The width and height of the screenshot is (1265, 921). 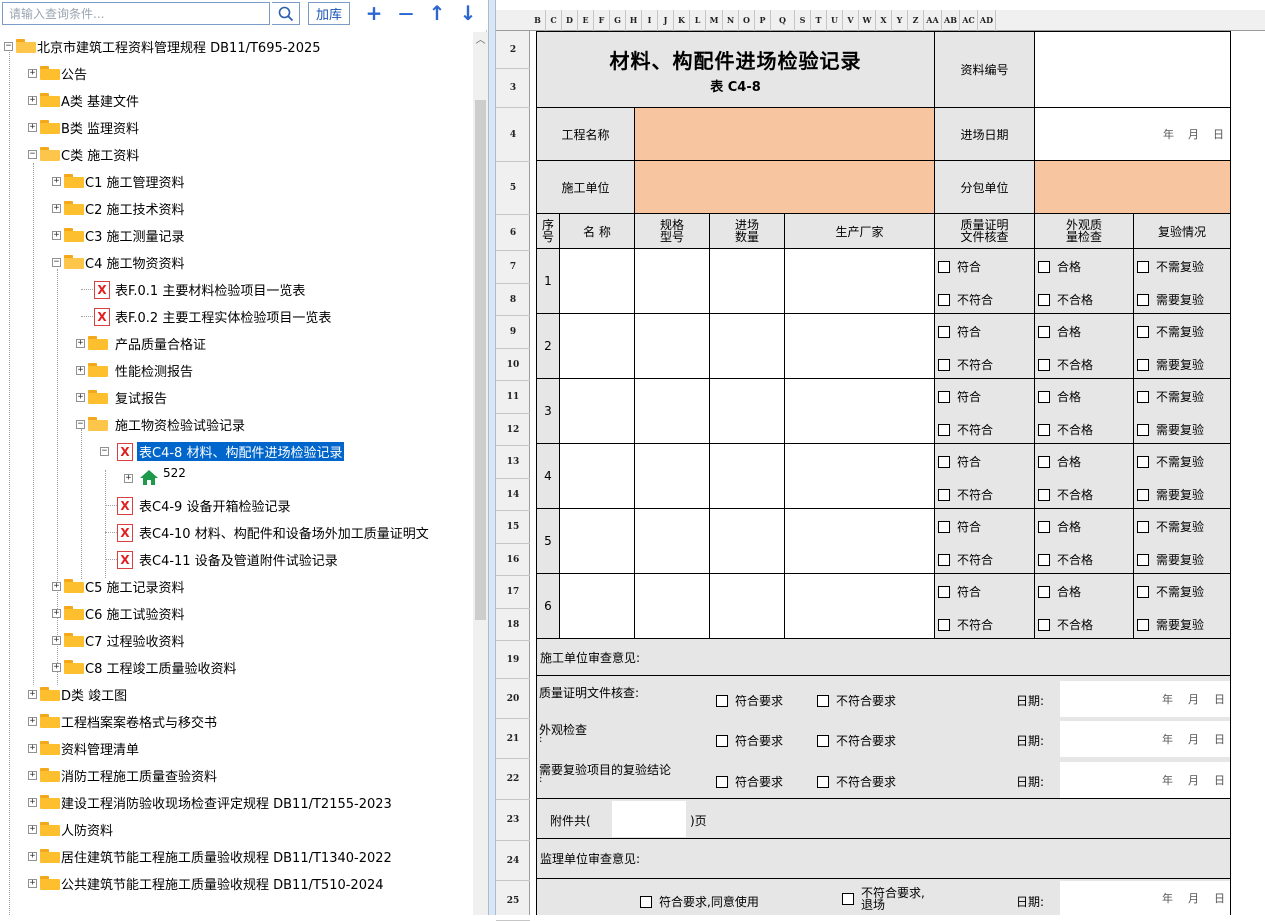 I want to click on tree-node-res: + 居住建筑节能工程施工质量验收规程 DB11/T1340-2022, so click(x=236, y=856).